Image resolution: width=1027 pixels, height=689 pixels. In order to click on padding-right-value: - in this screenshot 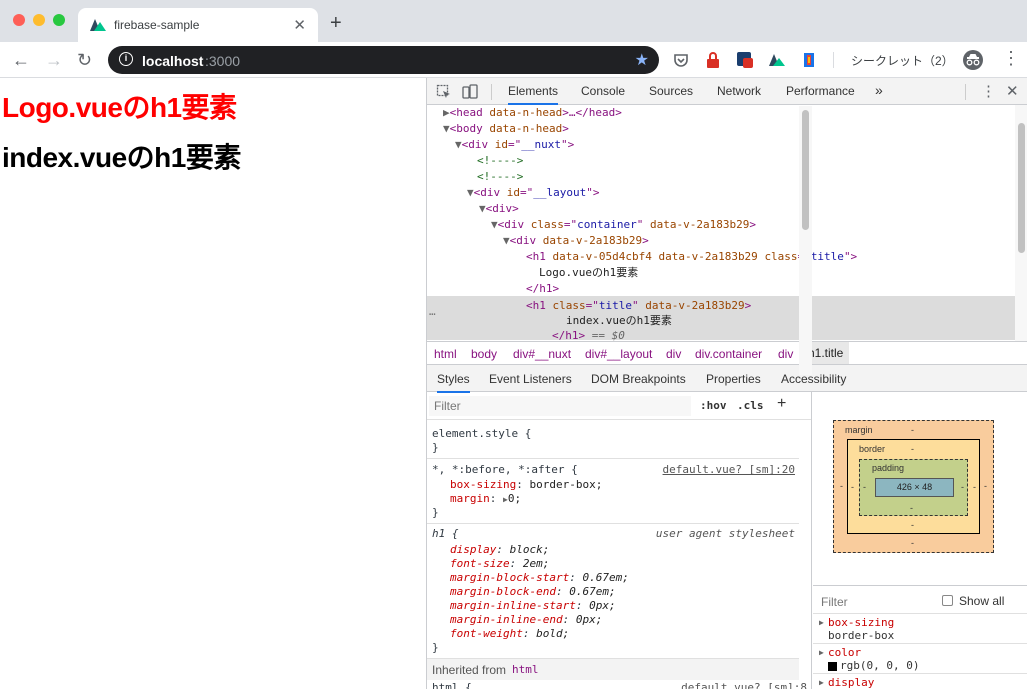, I will do `click(962, 487)`.